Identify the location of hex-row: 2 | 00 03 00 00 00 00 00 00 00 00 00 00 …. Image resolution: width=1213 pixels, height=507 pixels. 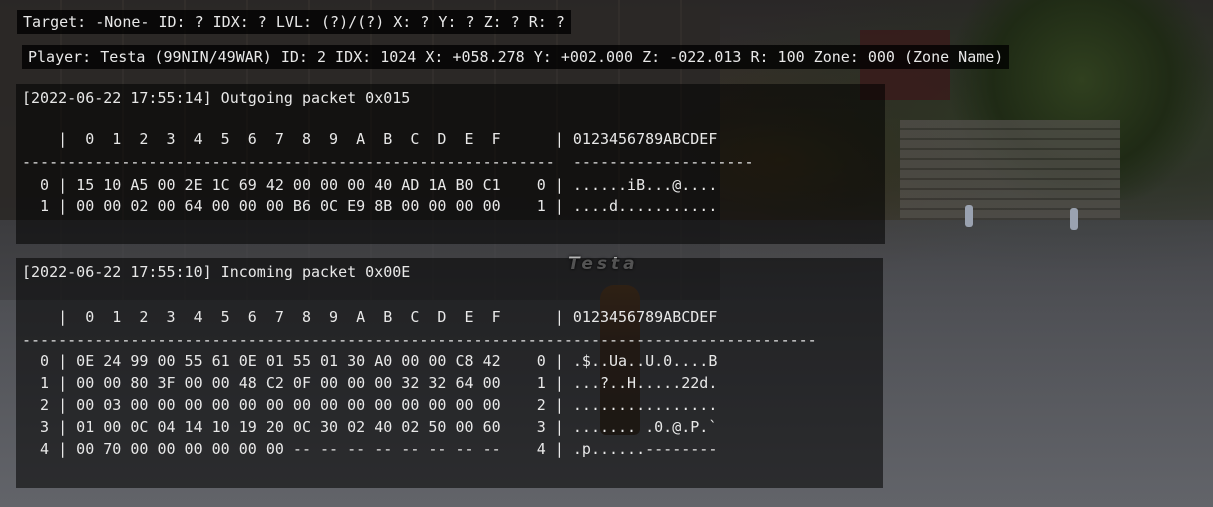
(370, 405).